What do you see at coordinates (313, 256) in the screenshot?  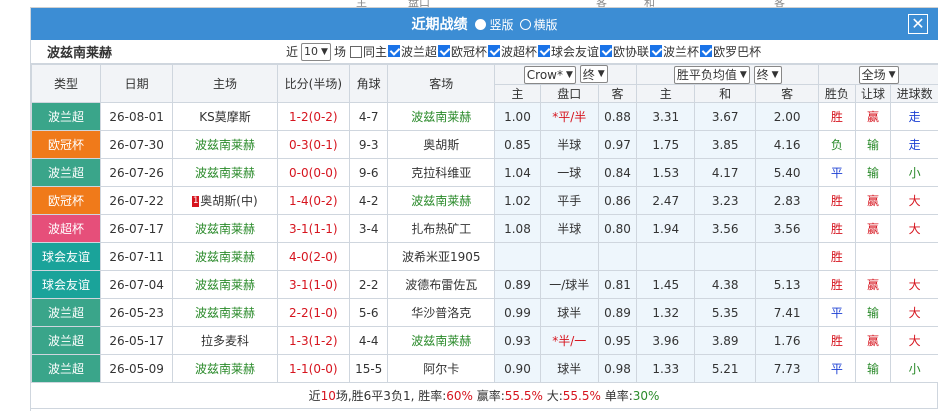 I see `cell-score: 4-0(2-0)` at bounding box center [313, 256].